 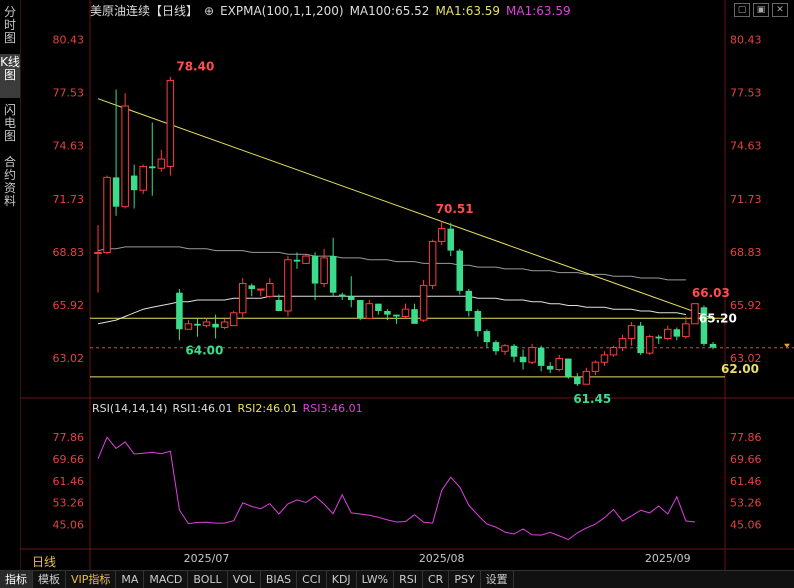 I want to click on tab-vol: VOL, so click(x=244, y=579).